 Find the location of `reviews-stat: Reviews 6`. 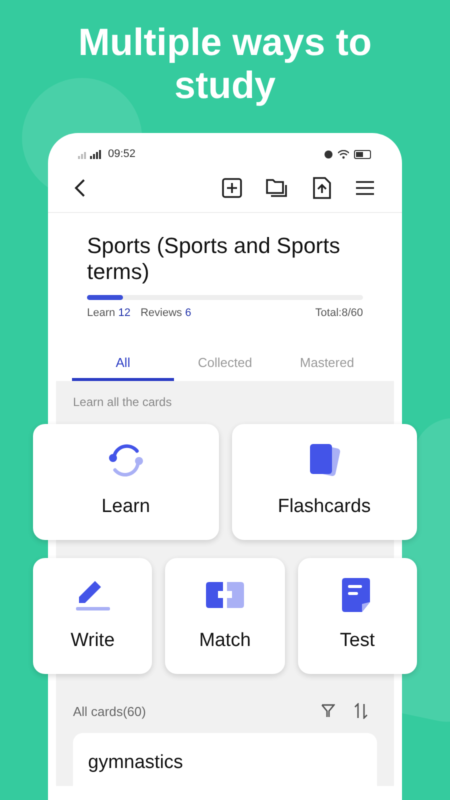

reviews-stat: Reviews 6 is located at coordinates (166, 313).